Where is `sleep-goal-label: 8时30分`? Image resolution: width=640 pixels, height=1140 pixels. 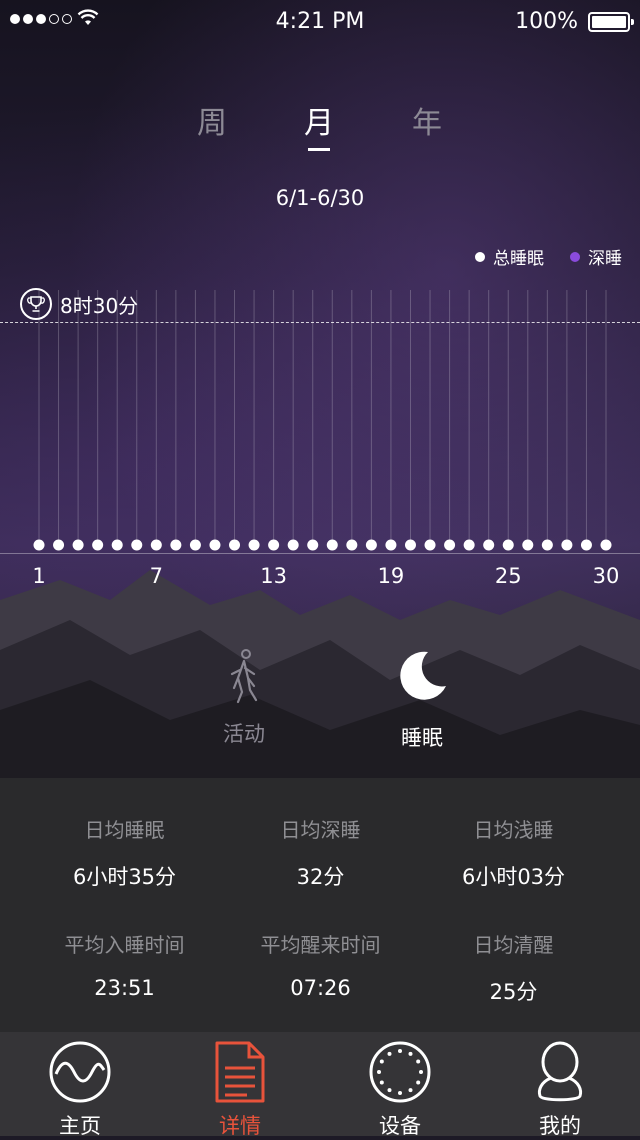 sleep-goal-label: 8时30分 is located at coordinates (99, 305).